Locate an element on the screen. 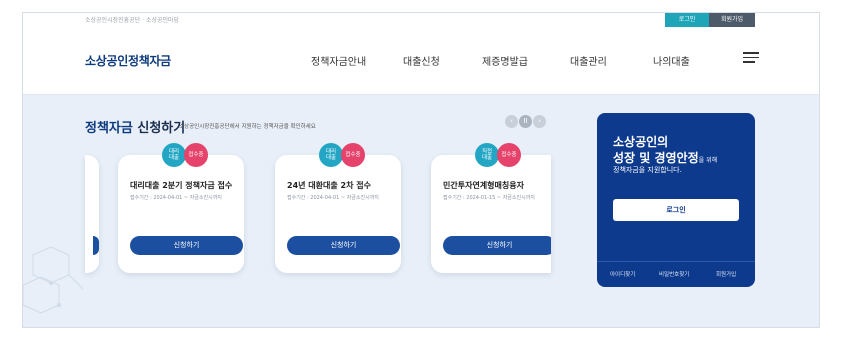 This screenshot has height=346, width=842. panel-links: 아이디찾기 비밀번호찾기 회원가입 is located at coordinates (676, 274).